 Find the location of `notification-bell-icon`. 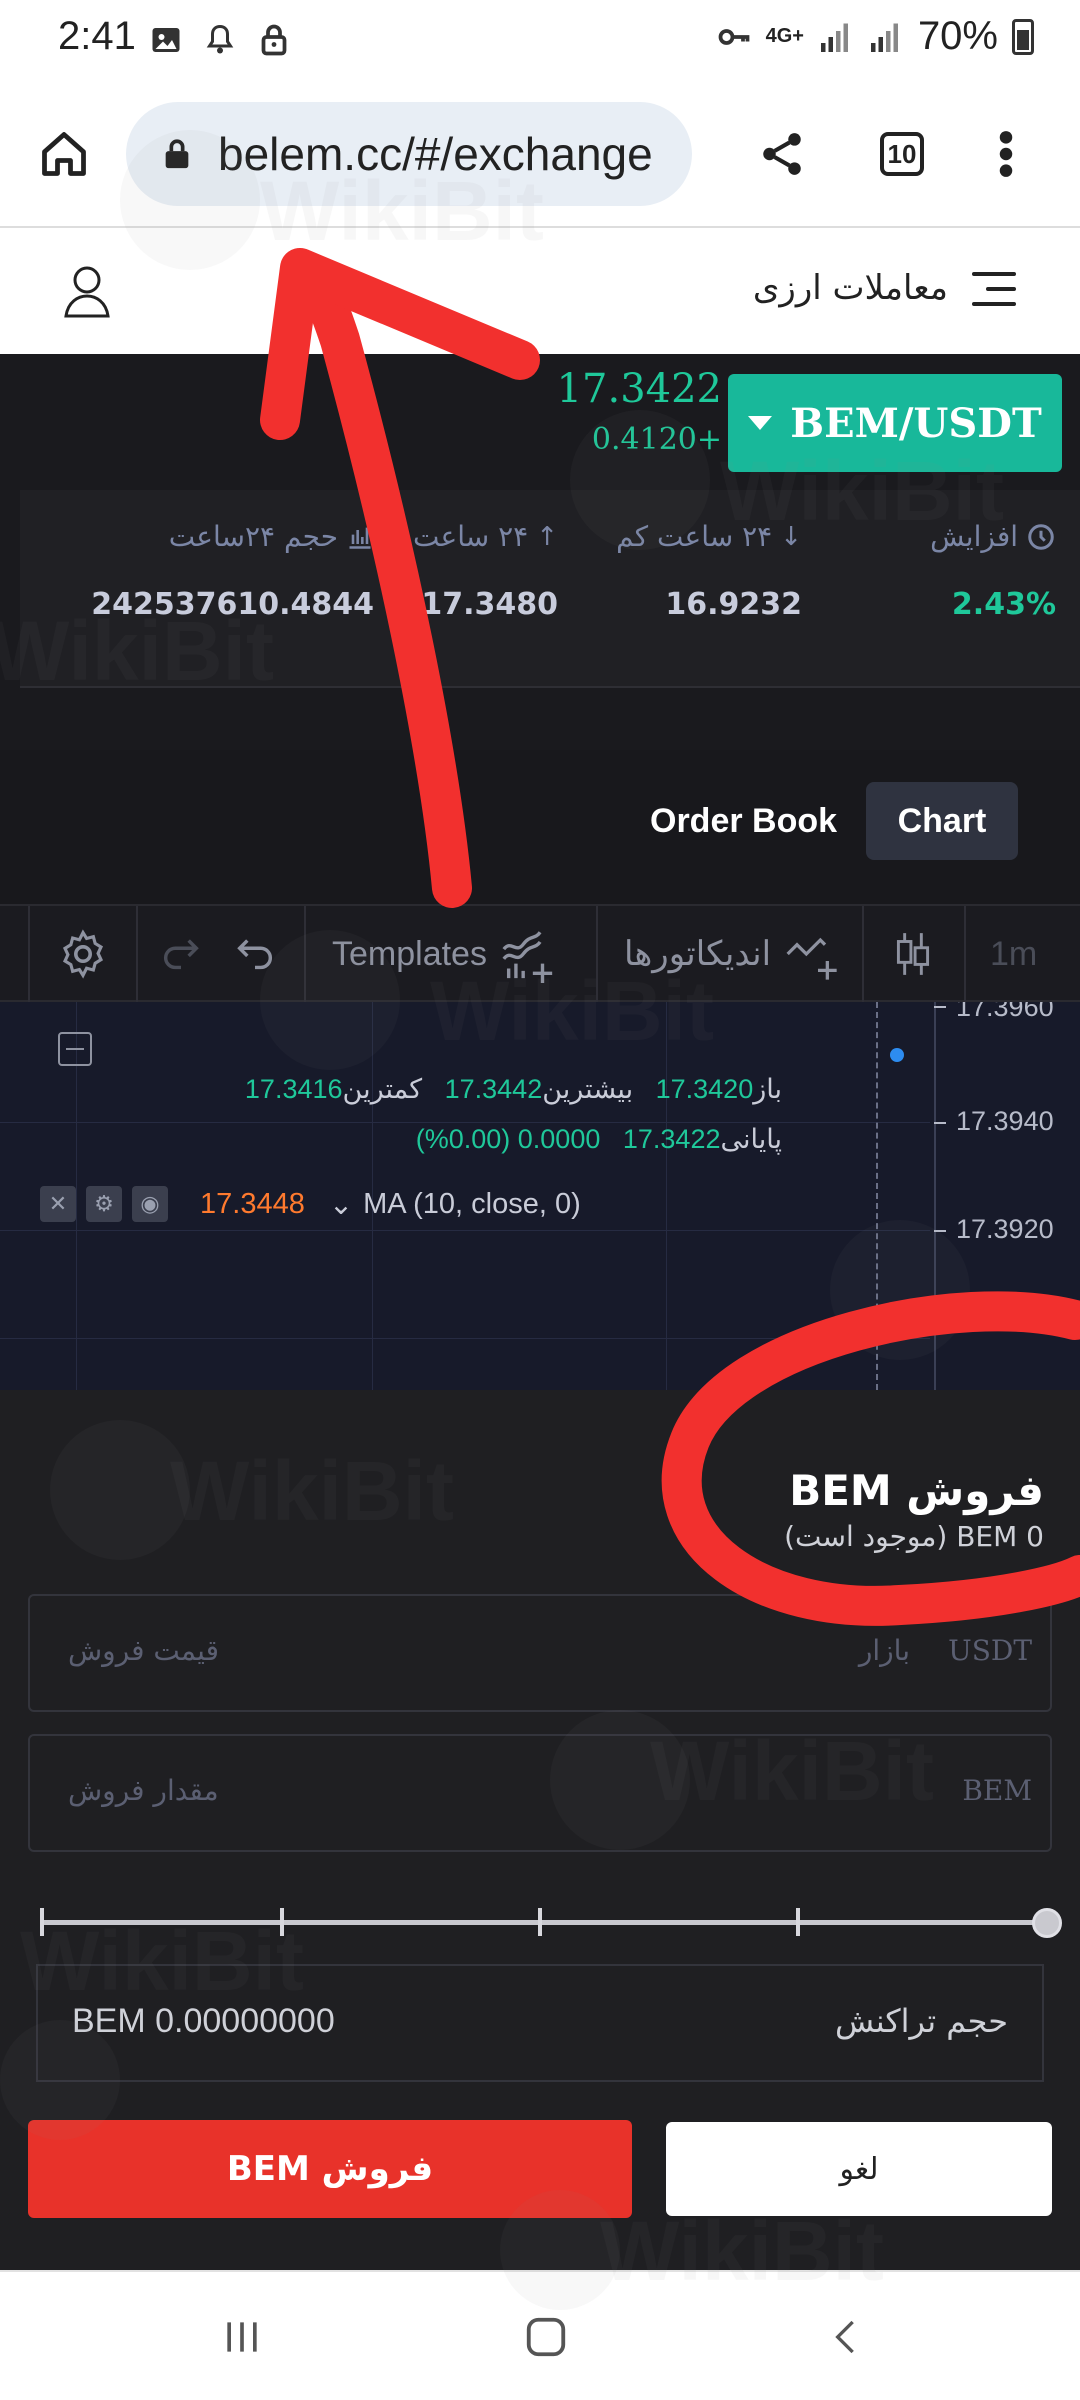

notification-bell-icon is located at coordinates (220, 39).